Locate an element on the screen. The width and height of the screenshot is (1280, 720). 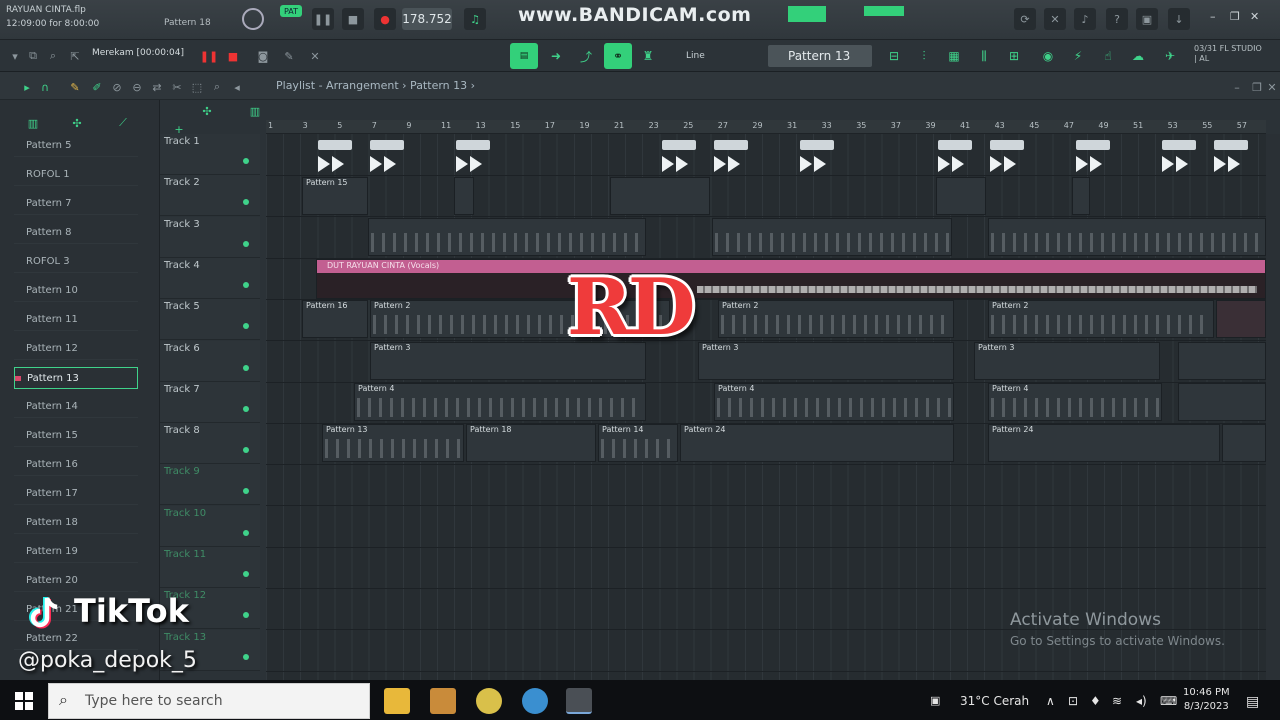
file-explorer-icon is located at coordinates (397, 701).